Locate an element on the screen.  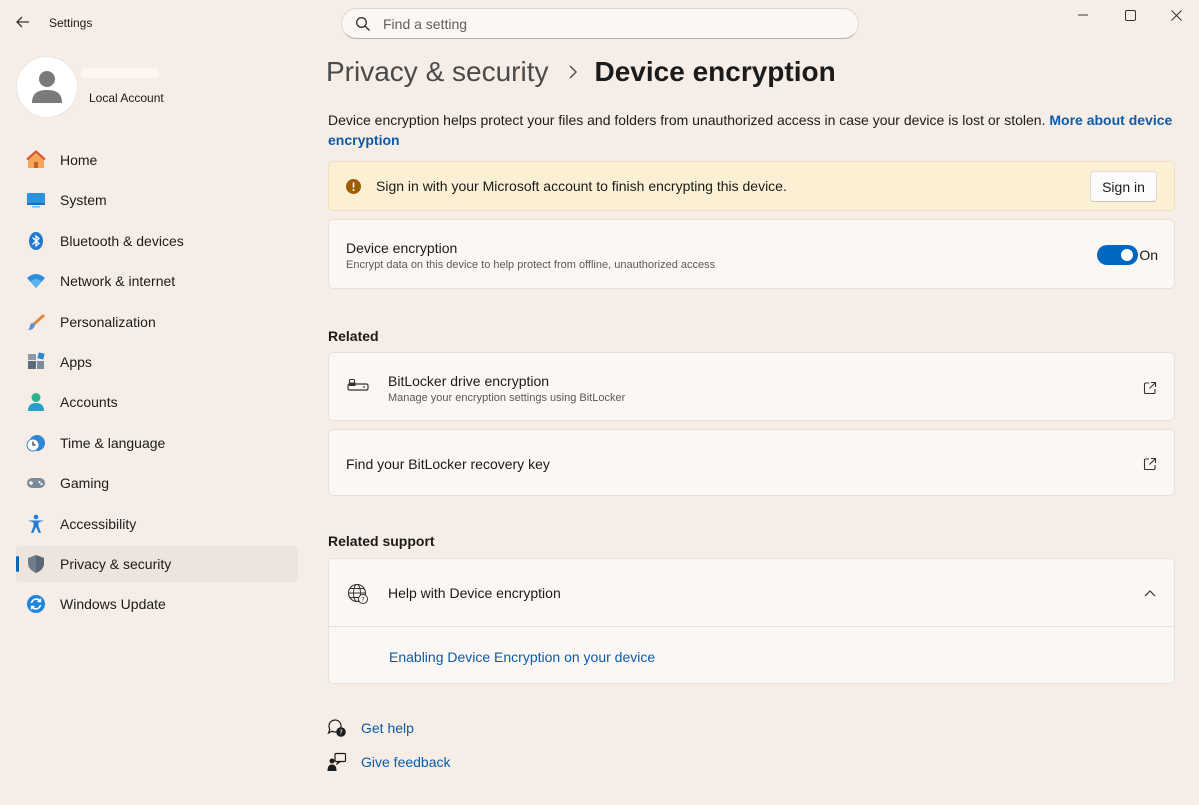
maximize-button is located at coordinates (1130, 15).